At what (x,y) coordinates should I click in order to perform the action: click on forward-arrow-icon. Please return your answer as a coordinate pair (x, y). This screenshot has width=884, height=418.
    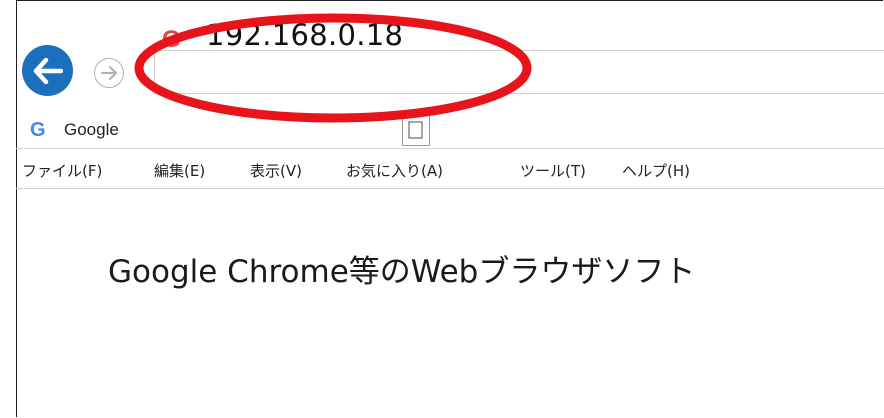
    Looking at the image, I should click on (109, 73).